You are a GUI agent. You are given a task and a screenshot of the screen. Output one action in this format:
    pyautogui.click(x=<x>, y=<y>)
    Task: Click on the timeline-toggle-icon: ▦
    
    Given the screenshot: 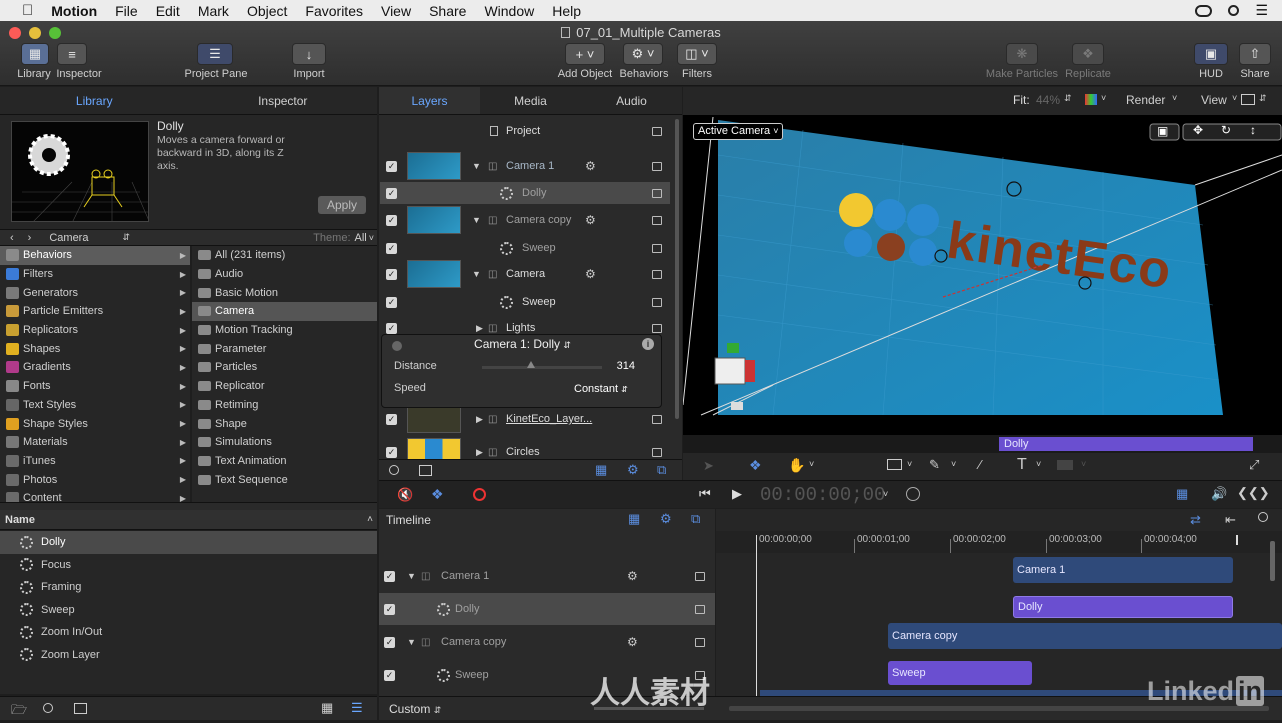 What is the action you would take?
    pyautogui.click(x=1182, y=494)
    